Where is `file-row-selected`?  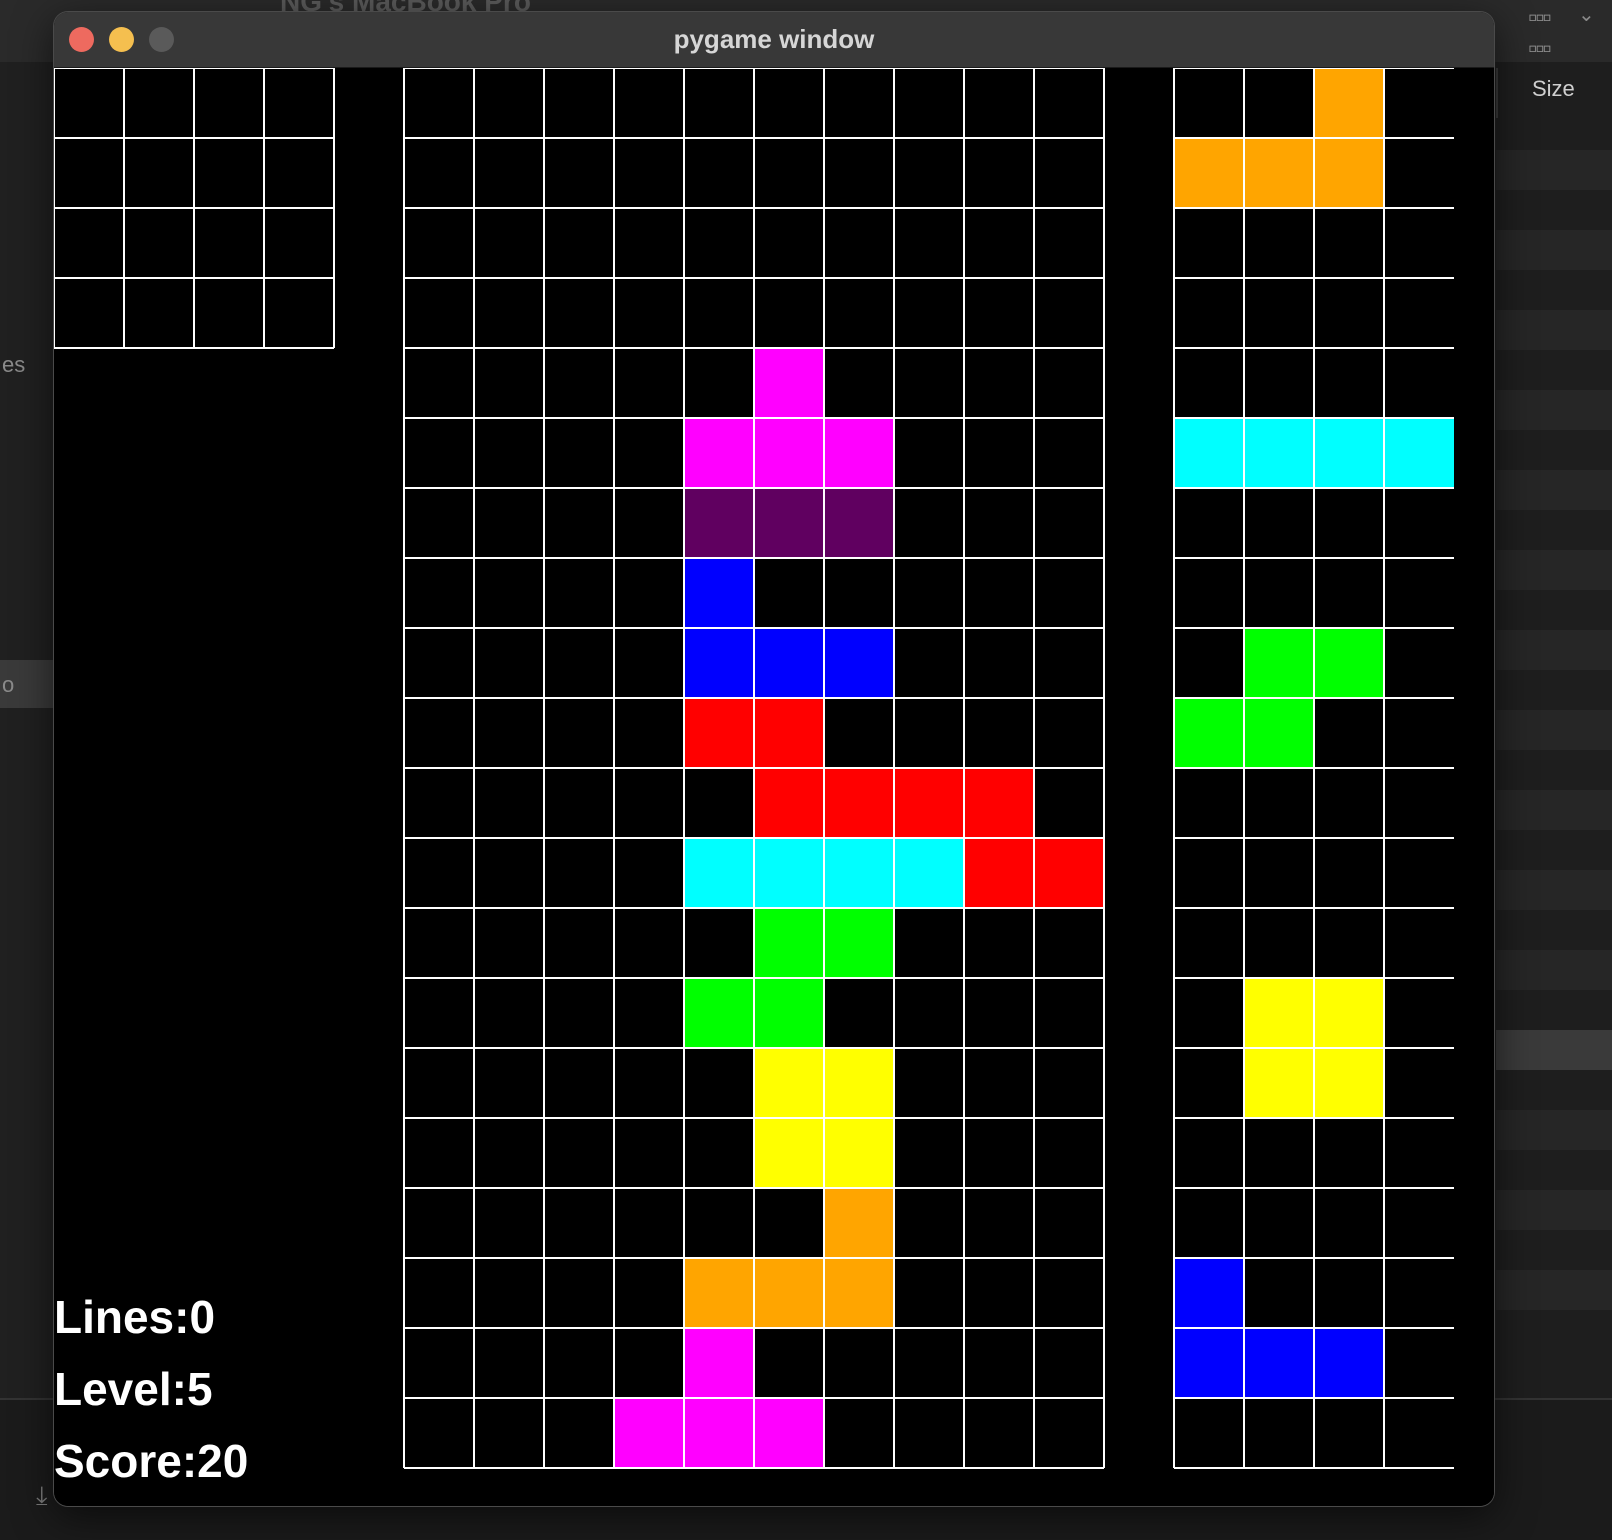
file-row-selected is located at coordinates (1554, 1050).